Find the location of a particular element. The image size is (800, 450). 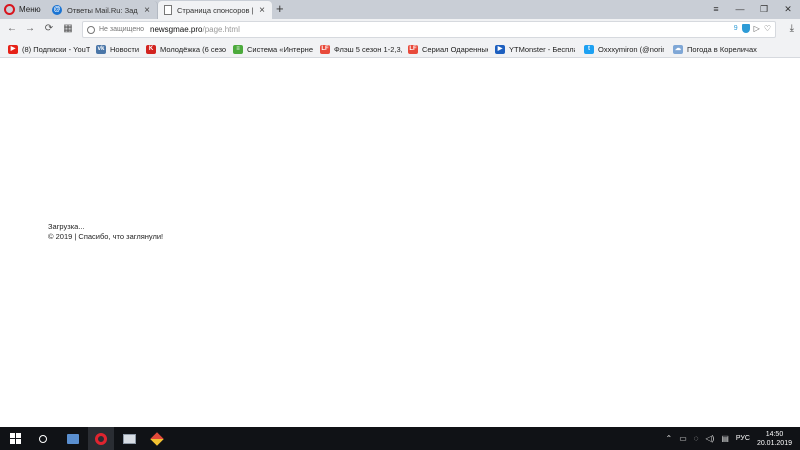

bookmark-item: ☁ Погода в Кореличах is located at coordinates (718, 49).